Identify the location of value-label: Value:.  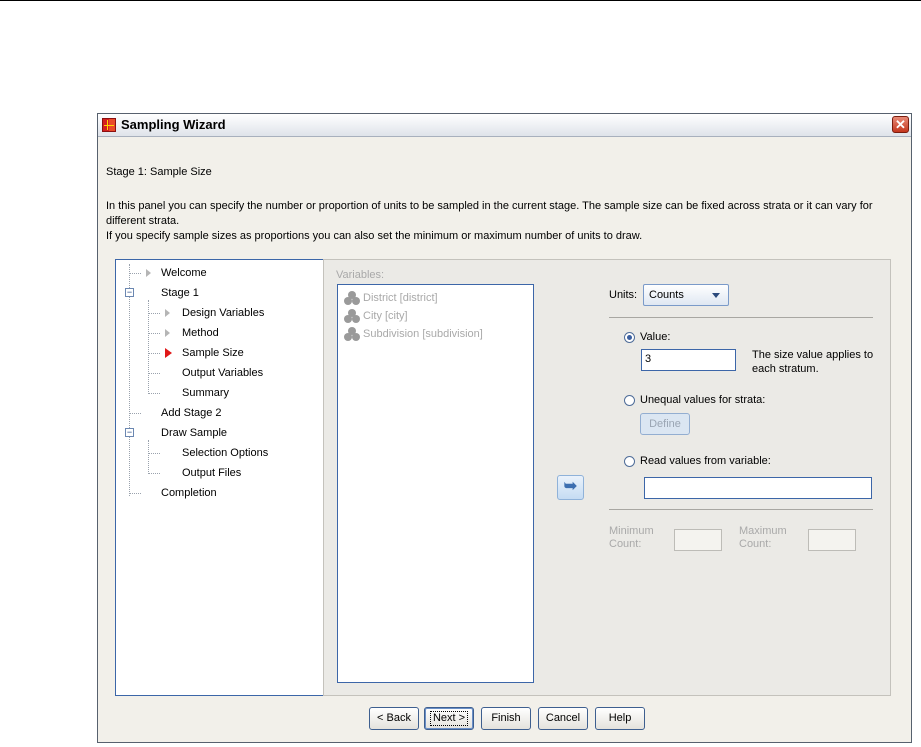
(655, 337).